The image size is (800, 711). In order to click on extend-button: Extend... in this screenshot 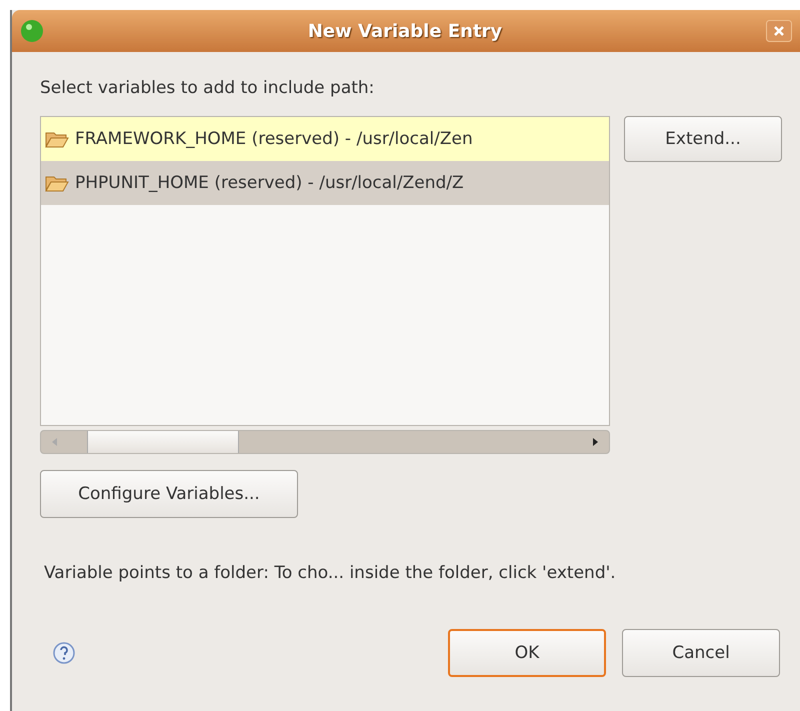, I will do `click(703, 139)`.